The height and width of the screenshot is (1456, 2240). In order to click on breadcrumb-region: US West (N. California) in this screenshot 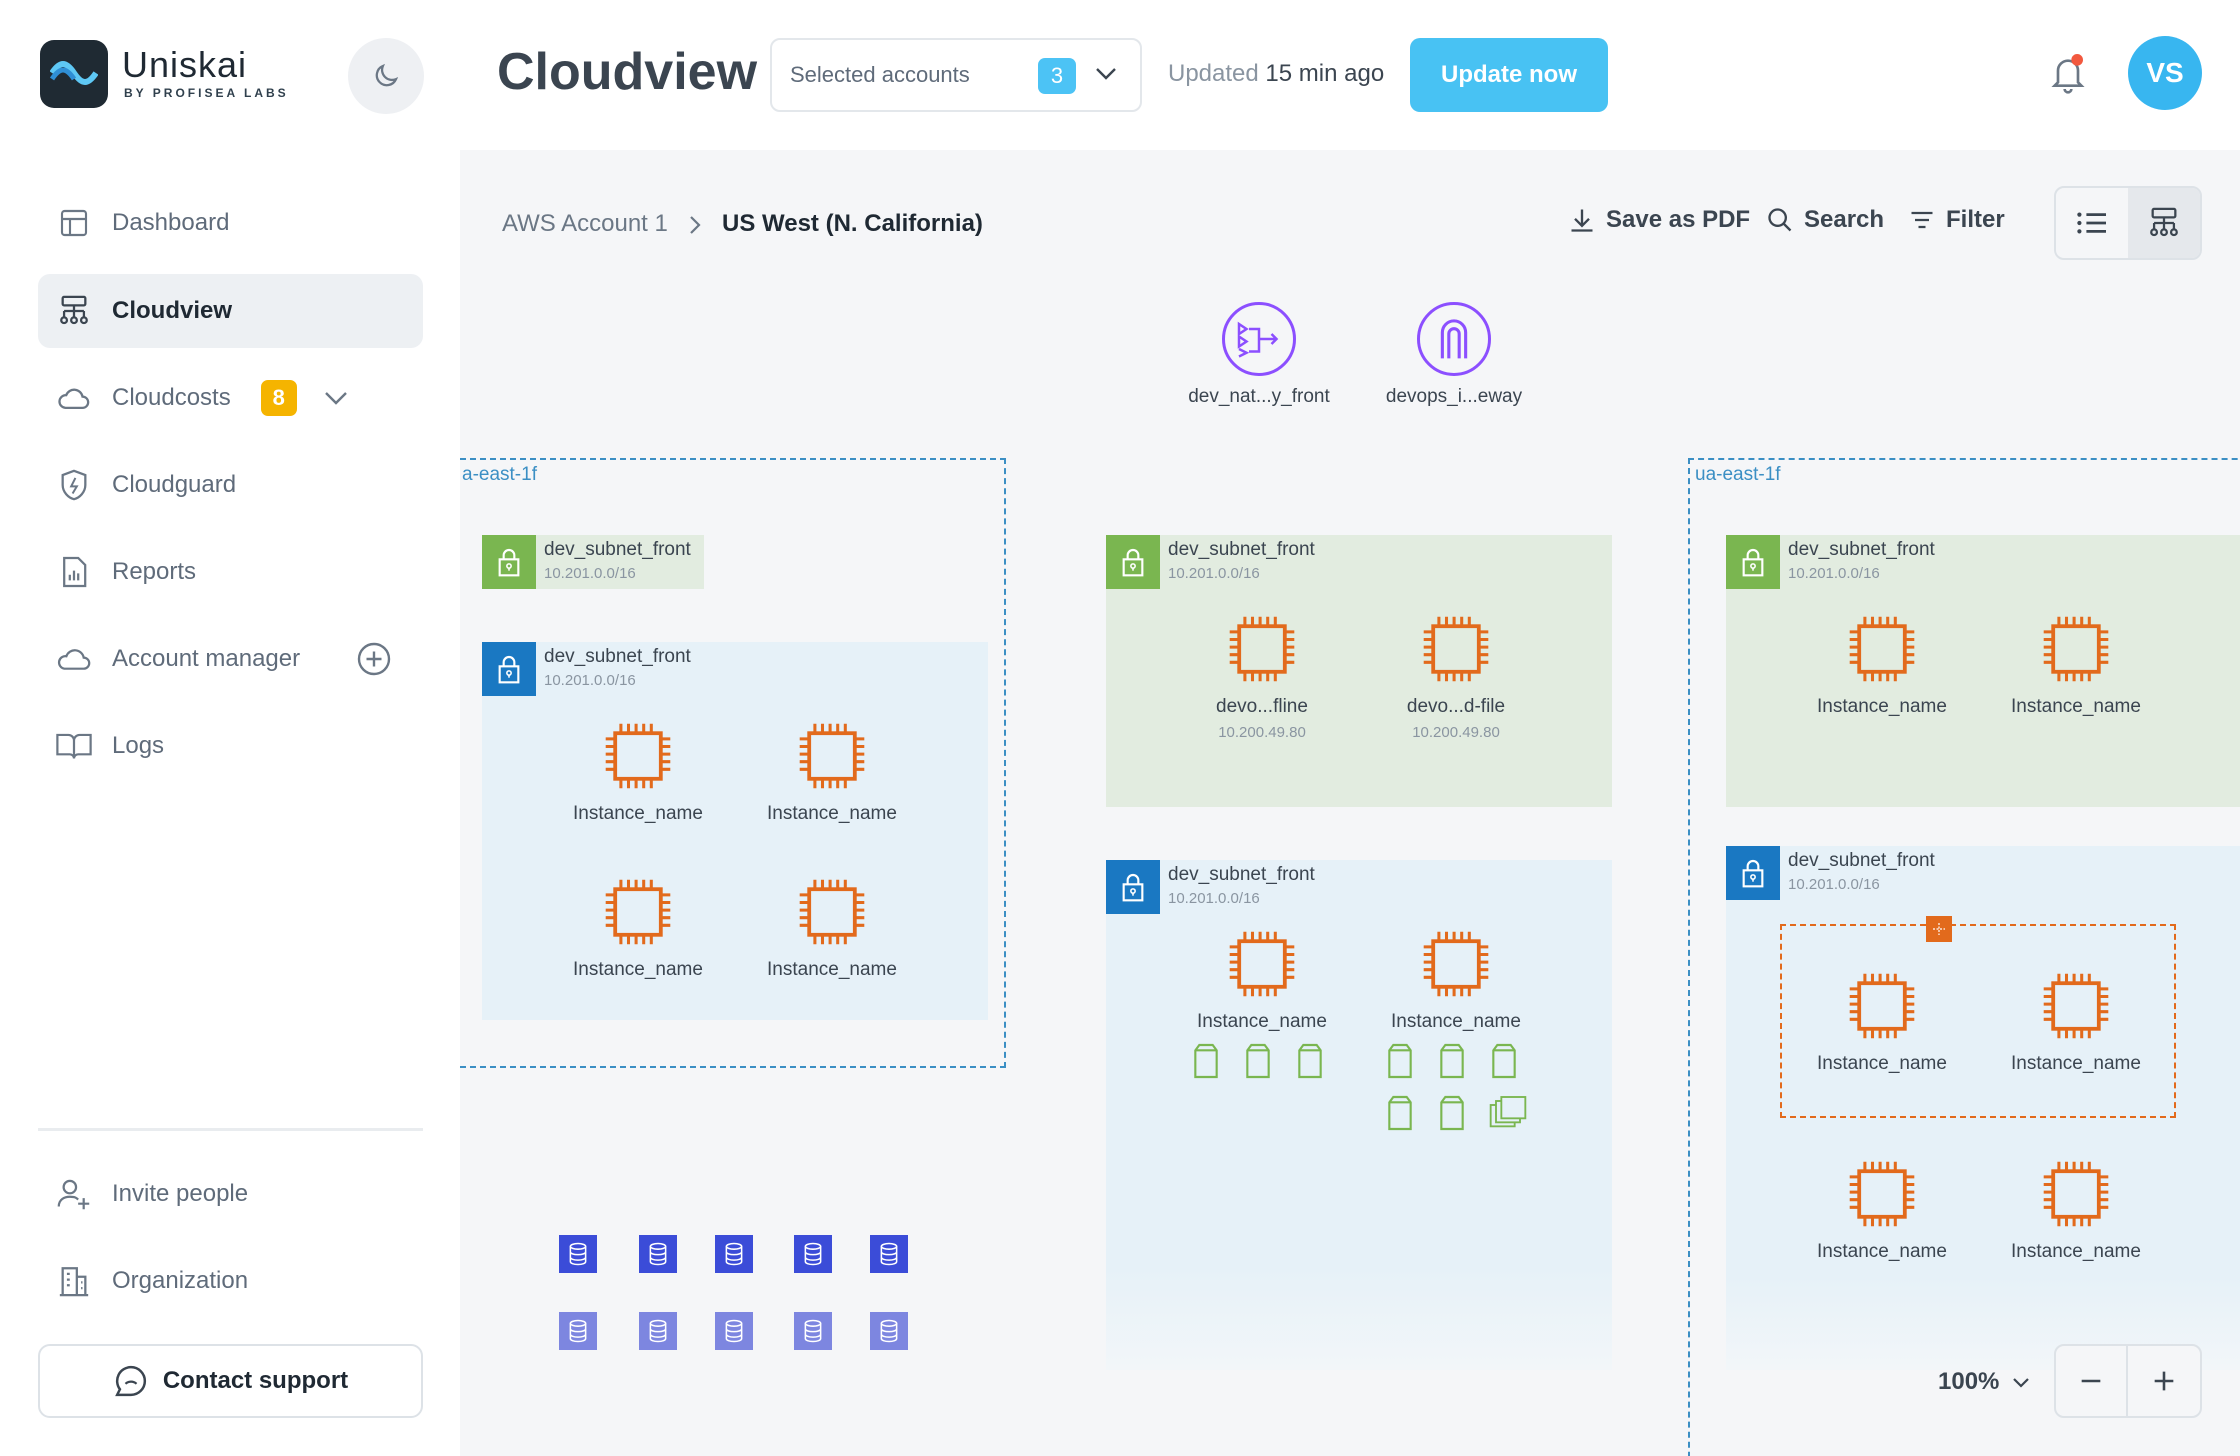, I will do `click(852, 223)`.